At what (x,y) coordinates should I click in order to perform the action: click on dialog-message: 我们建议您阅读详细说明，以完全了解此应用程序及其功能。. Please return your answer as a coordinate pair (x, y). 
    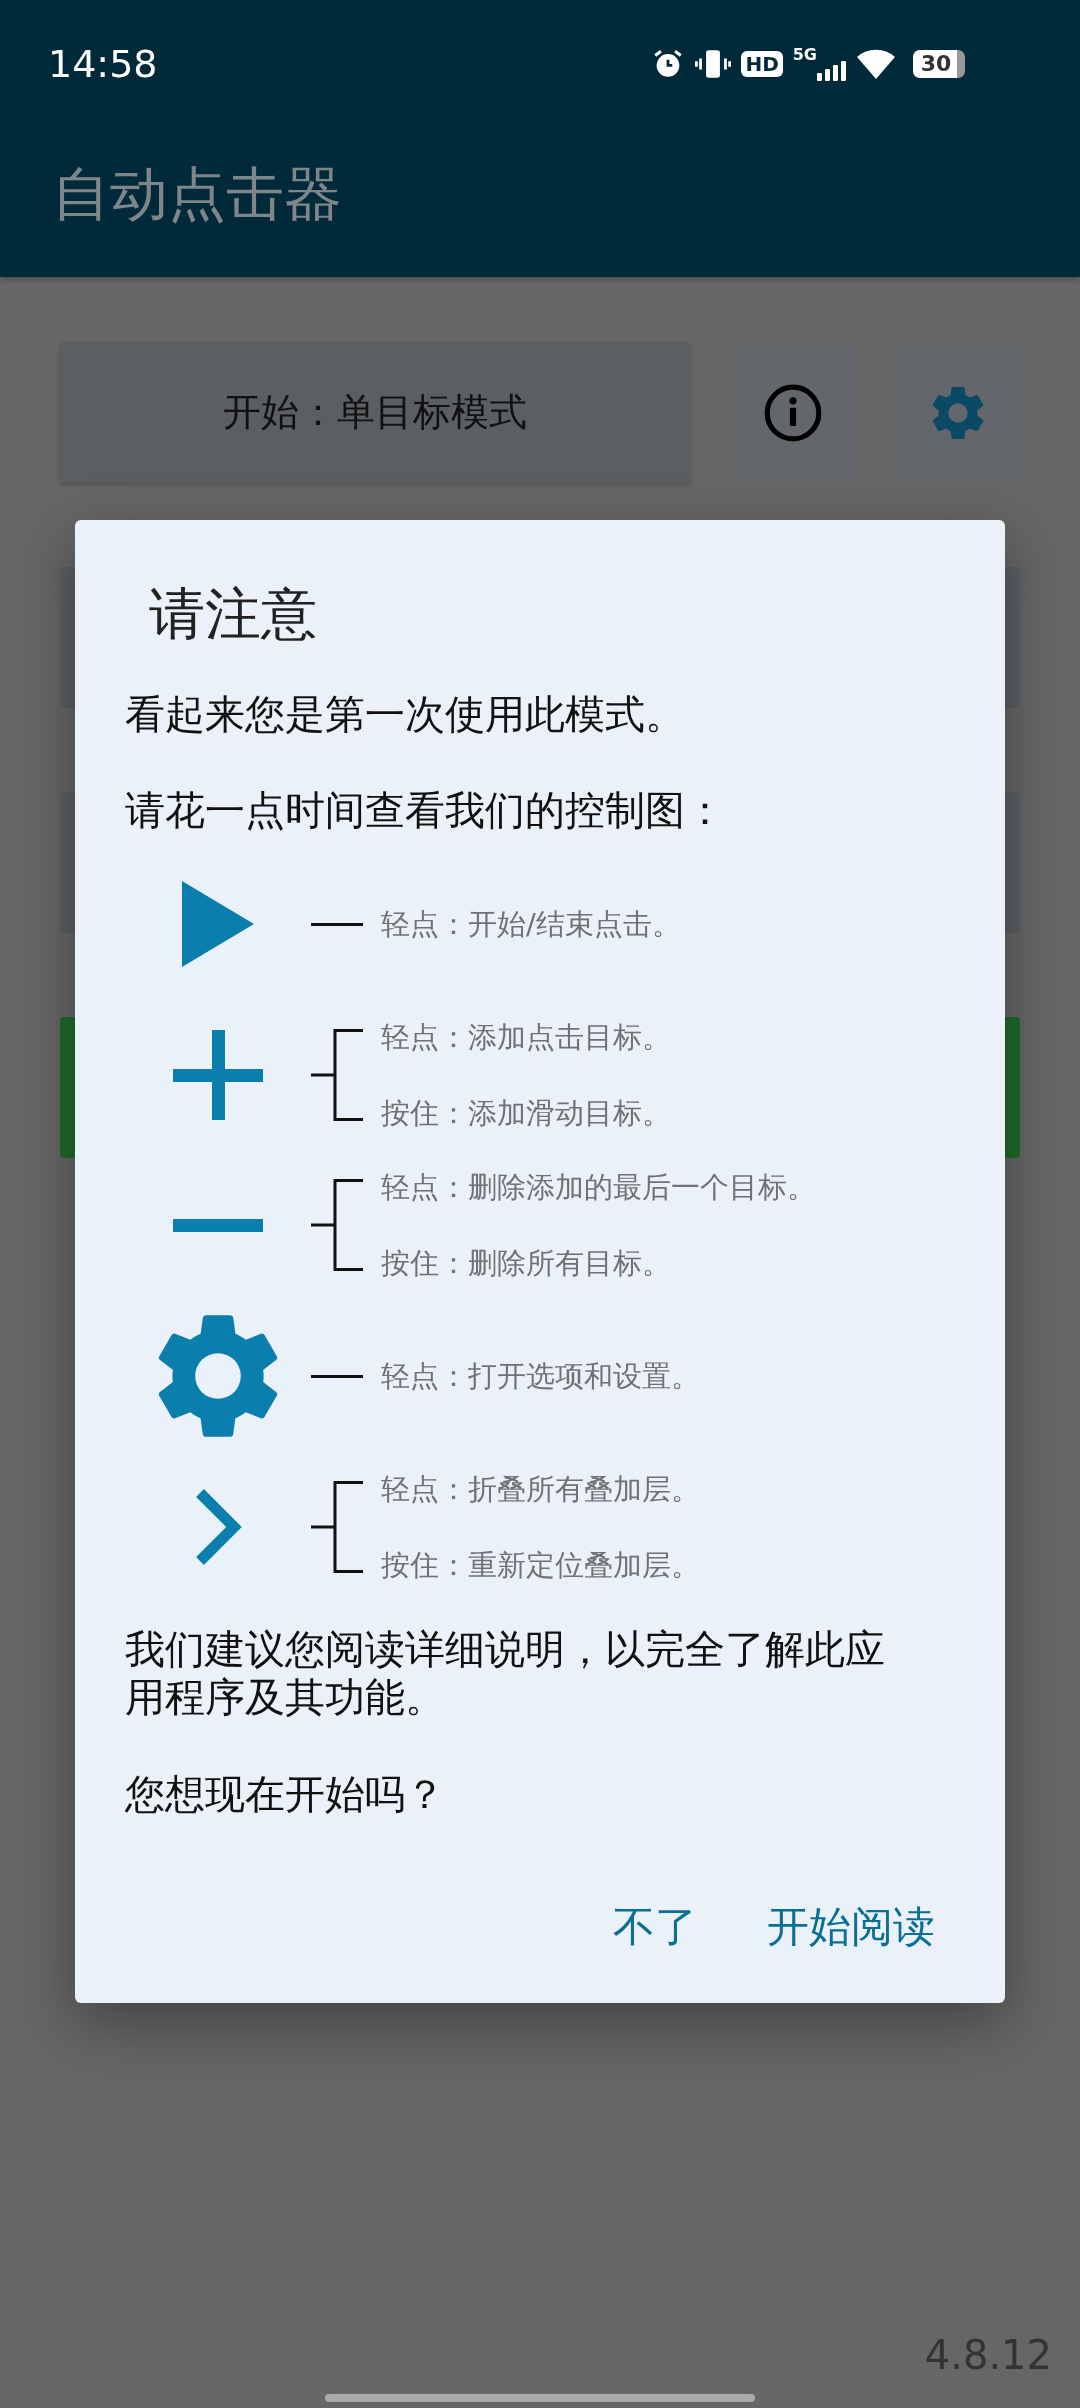
    Looking at the image, I should click on (505, 1673).